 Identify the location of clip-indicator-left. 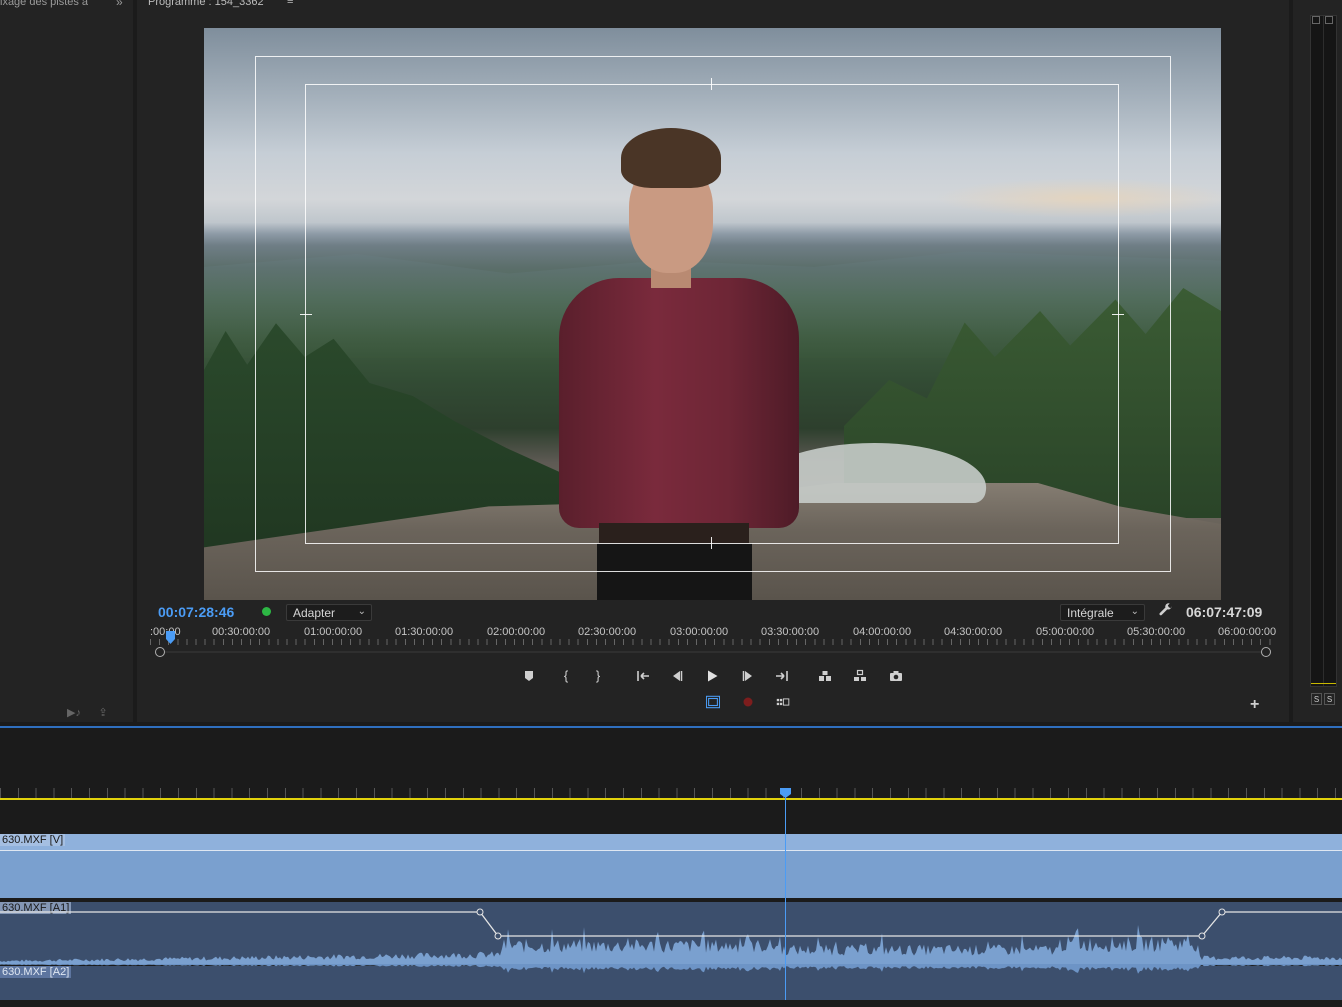
(1316, 20).